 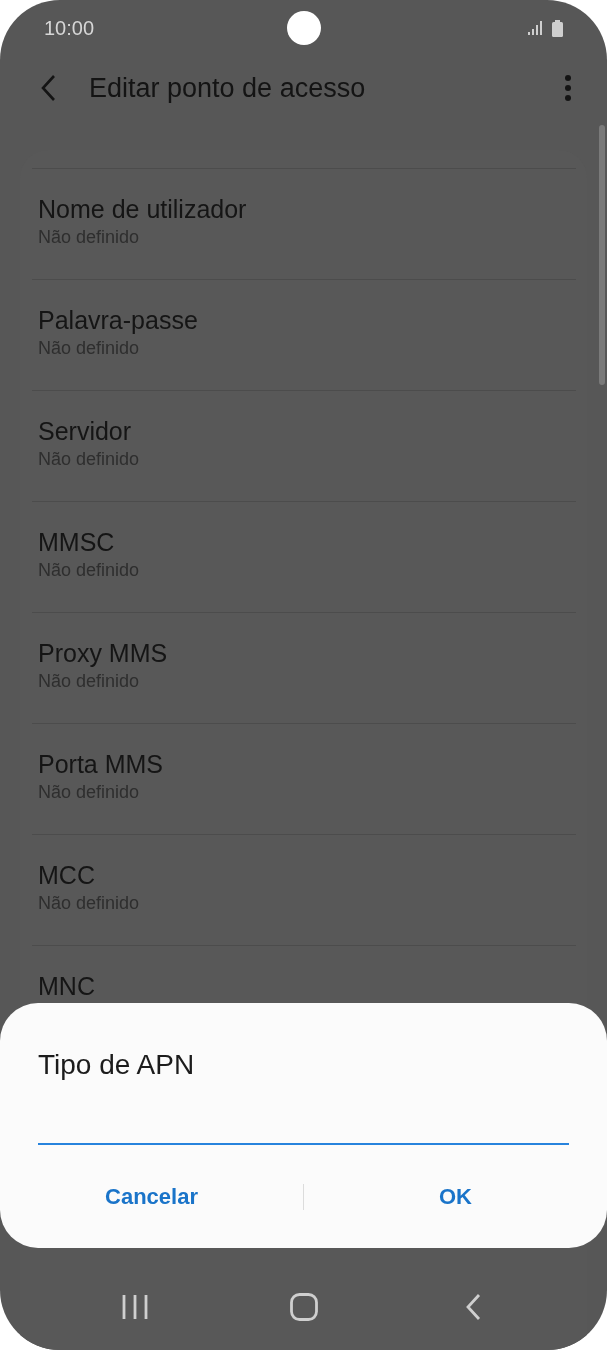 I want to click on recent-apps-button, so click(x=134, y=1307).